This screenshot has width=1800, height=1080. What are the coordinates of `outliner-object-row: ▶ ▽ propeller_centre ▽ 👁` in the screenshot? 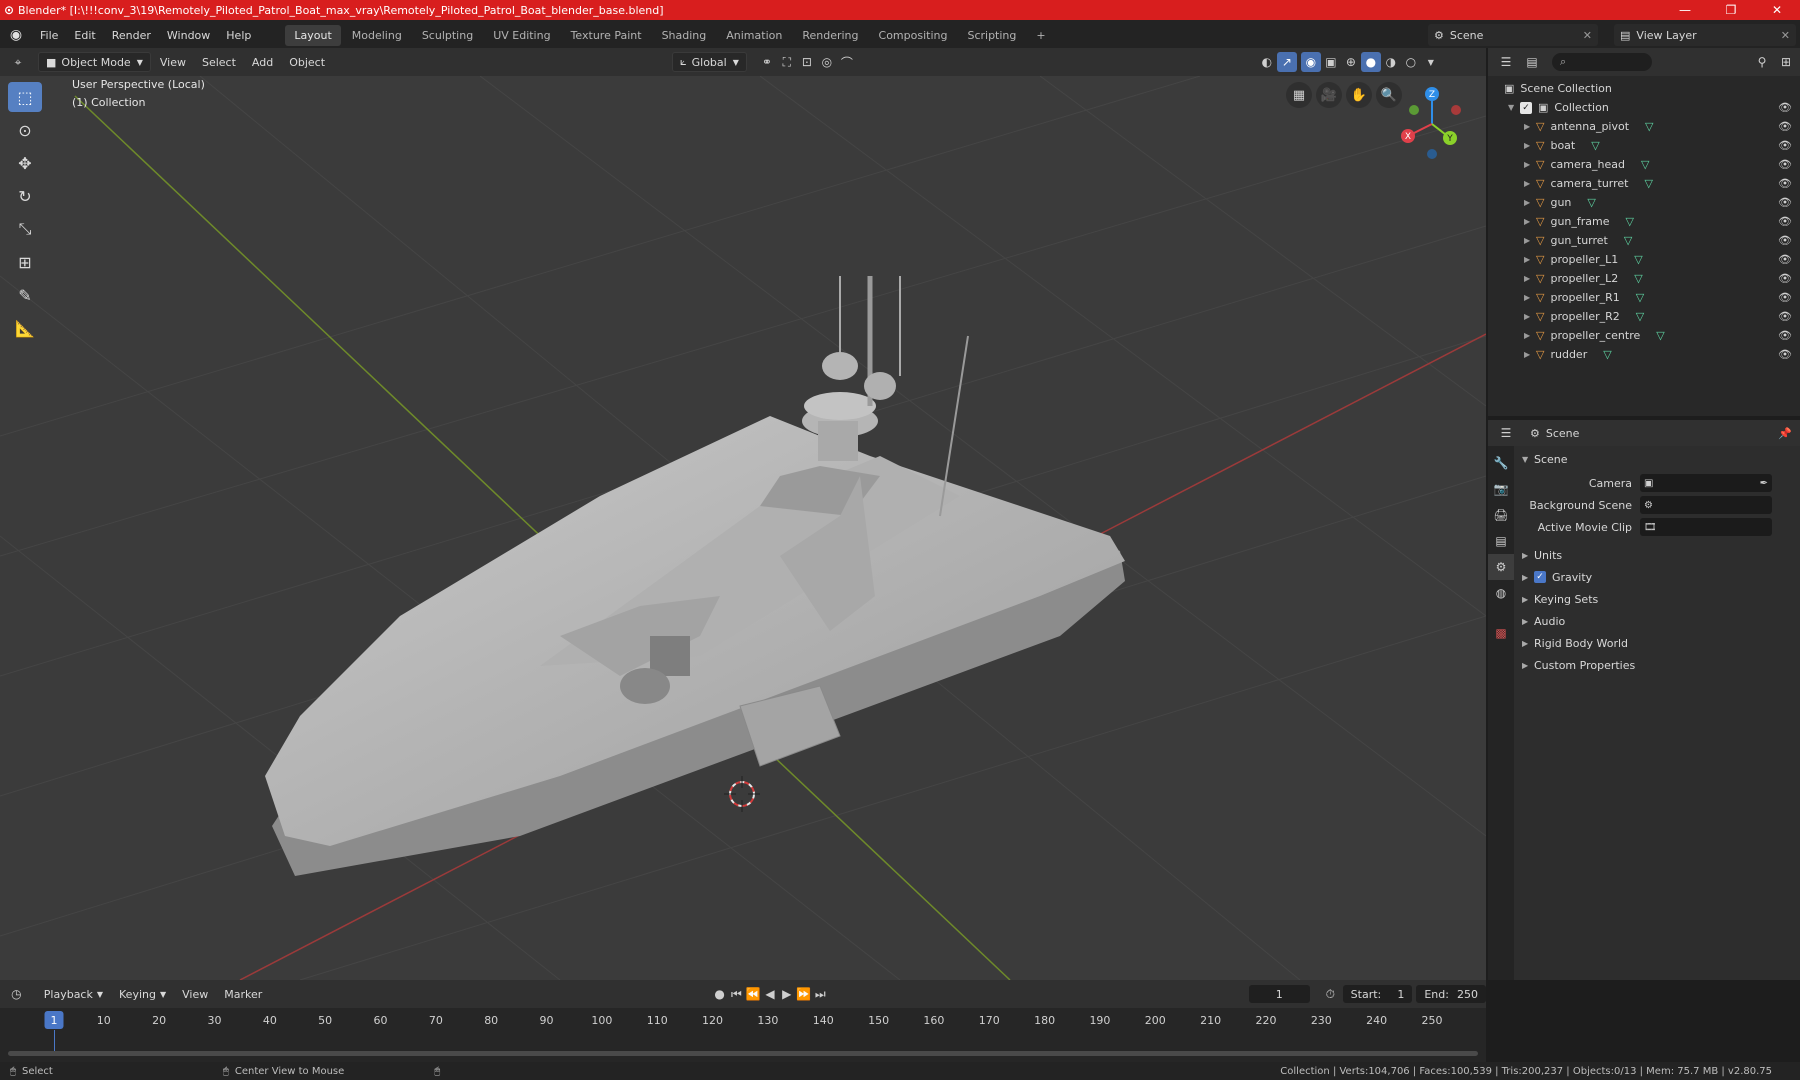 It's located at (1644, 335).